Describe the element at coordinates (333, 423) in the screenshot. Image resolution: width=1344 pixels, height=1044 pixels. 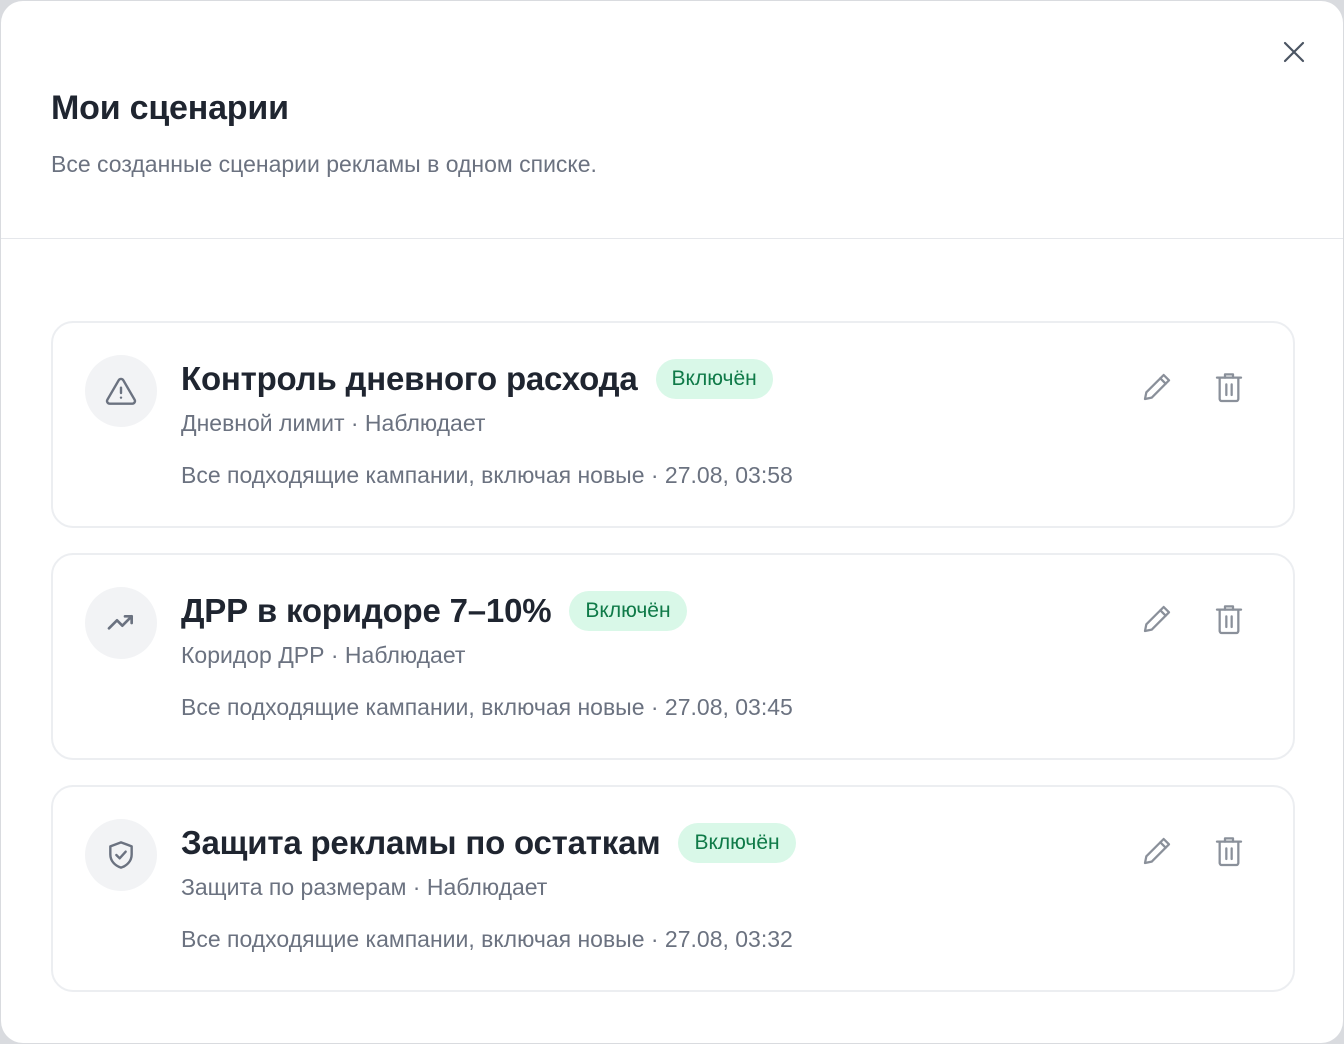
I see `scenario-meta: Дневной лимит · Наблюдает` at that location.